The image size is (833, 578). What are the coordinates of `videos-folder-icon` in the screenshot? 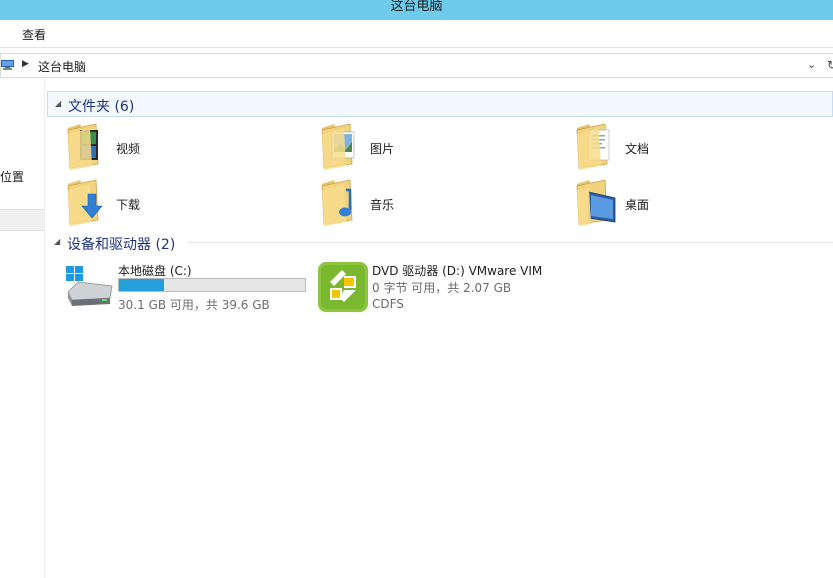 It's located at (83, 146).